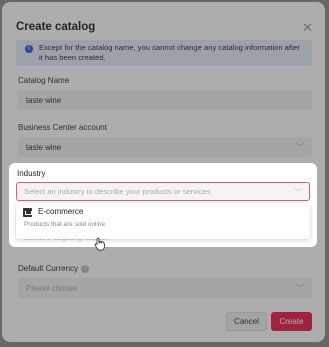 Image resolution: width=329 pixels, height=347 pixels. Describe the element at coordinates (163, 218) in the screenshot. I see `industry-option-ecommerce: E-commerce Products that are sold online` at that location.